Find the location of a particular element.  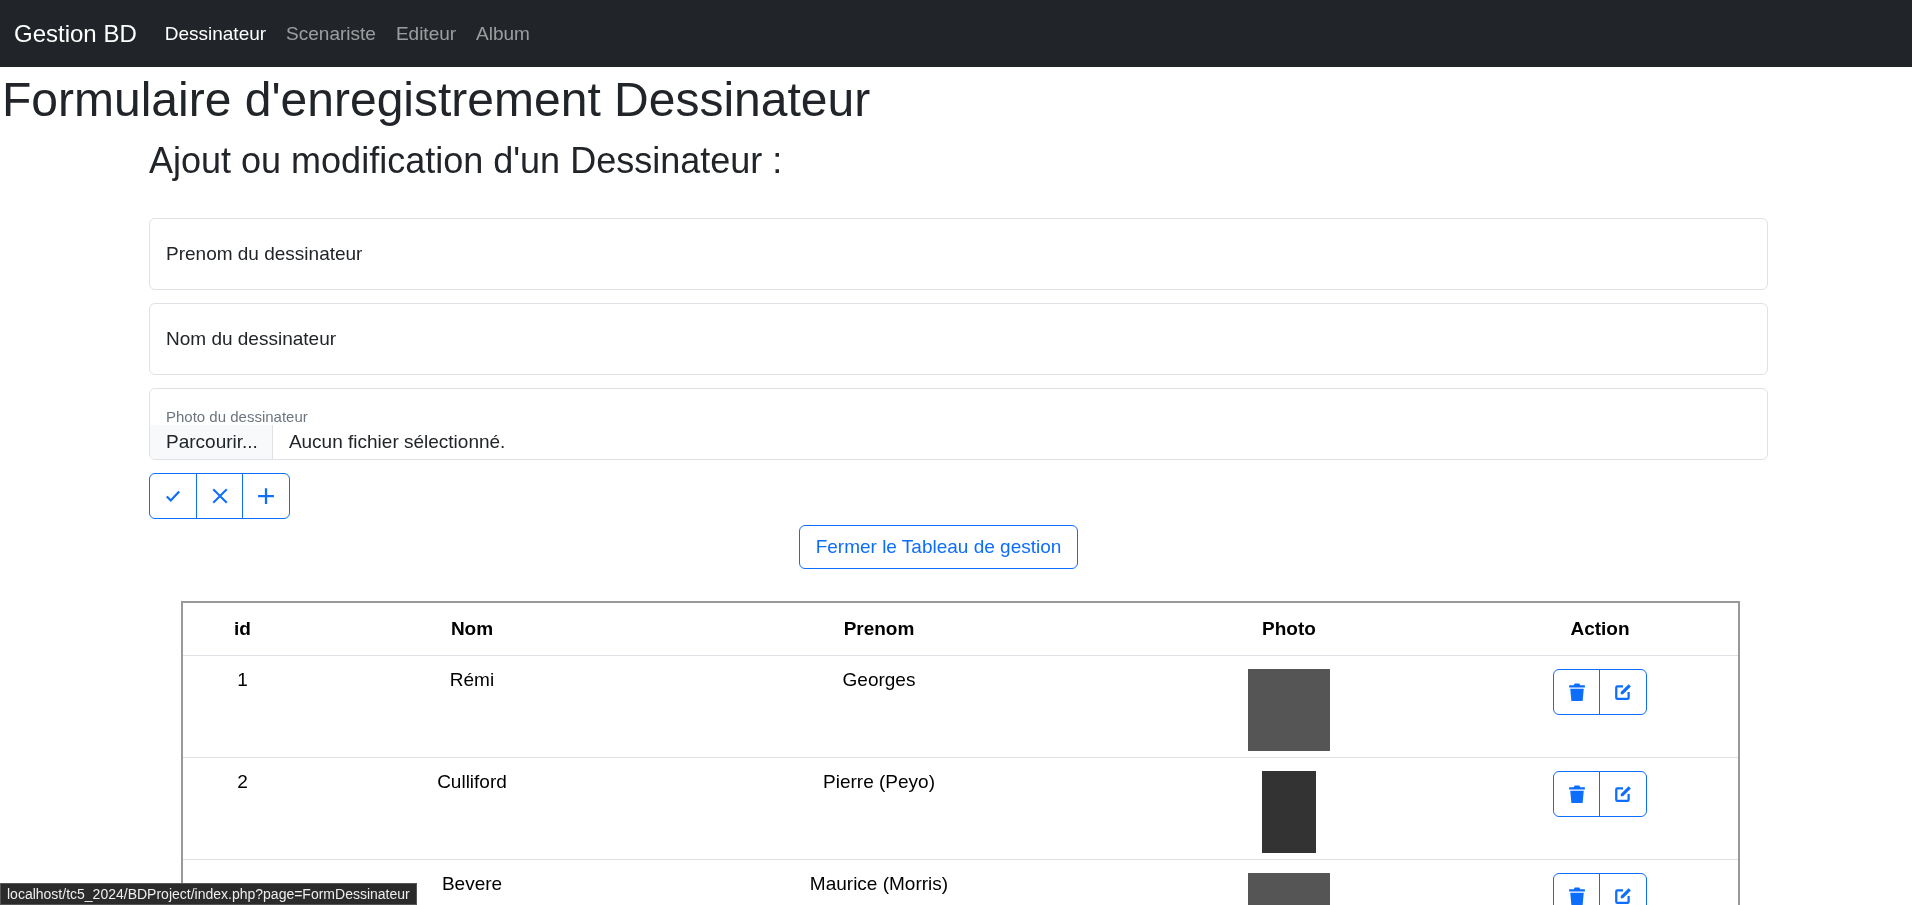

file-field: Photo du dessinateur Parcourir... Aucun fichier sélectionné. is located at coordinates (958, 423).